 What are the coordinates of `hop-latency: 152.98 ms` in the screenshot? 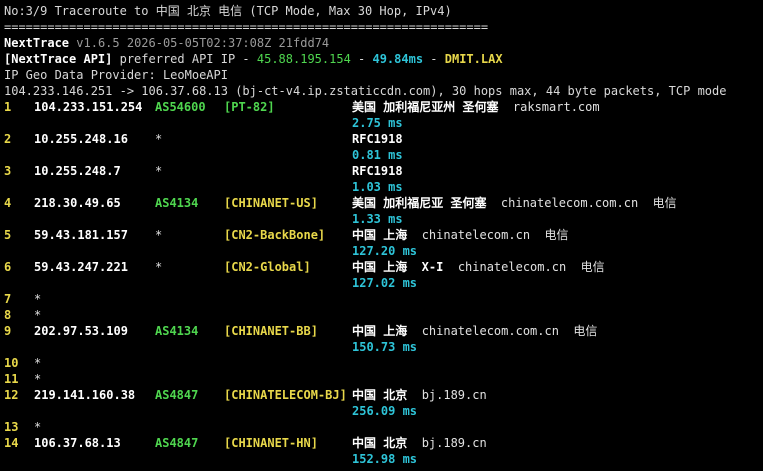 It's located at (385, 459).